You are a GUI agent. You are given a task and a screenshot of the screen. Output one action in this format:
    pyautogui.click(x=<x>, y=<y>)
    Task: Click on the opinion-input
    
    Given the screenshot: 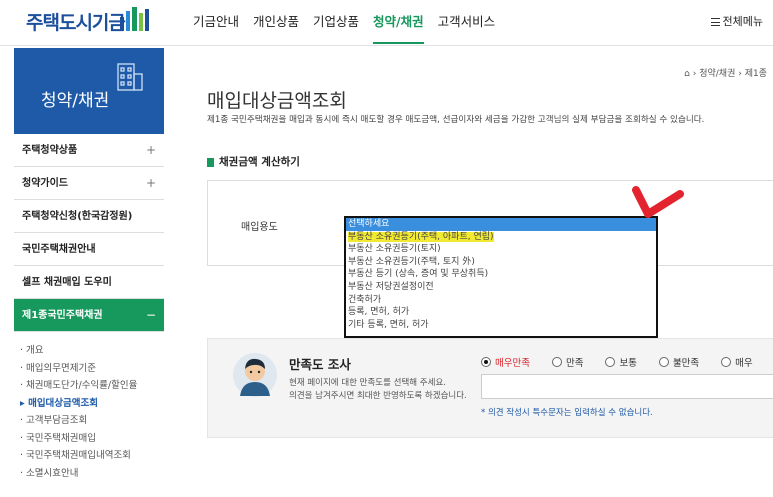 What is the action you would take?
    pyautogui.click(x=627, y=386)
    